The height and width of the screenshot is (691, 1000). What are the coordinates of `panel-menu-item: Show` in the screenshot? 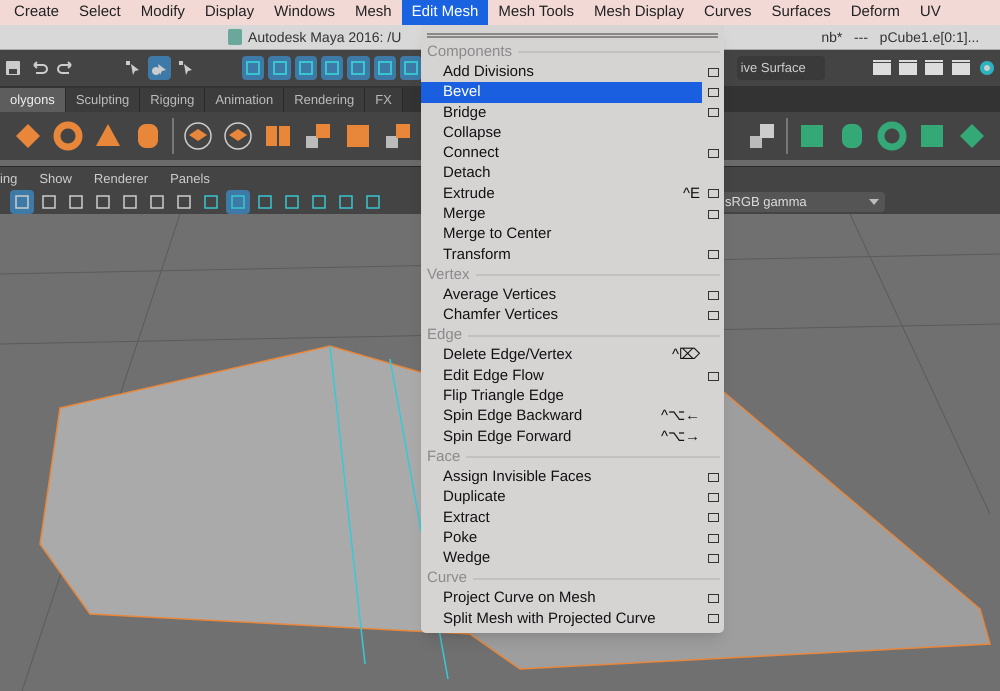 It's located at (55, 178).